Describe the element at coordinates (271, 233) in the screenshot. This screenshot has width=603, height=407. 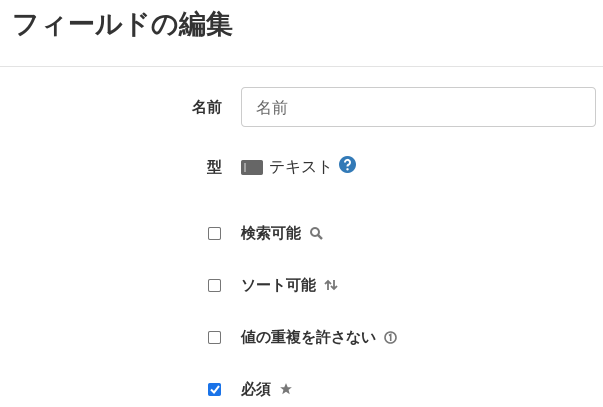
I see `option-label: 検索可能` at that location.